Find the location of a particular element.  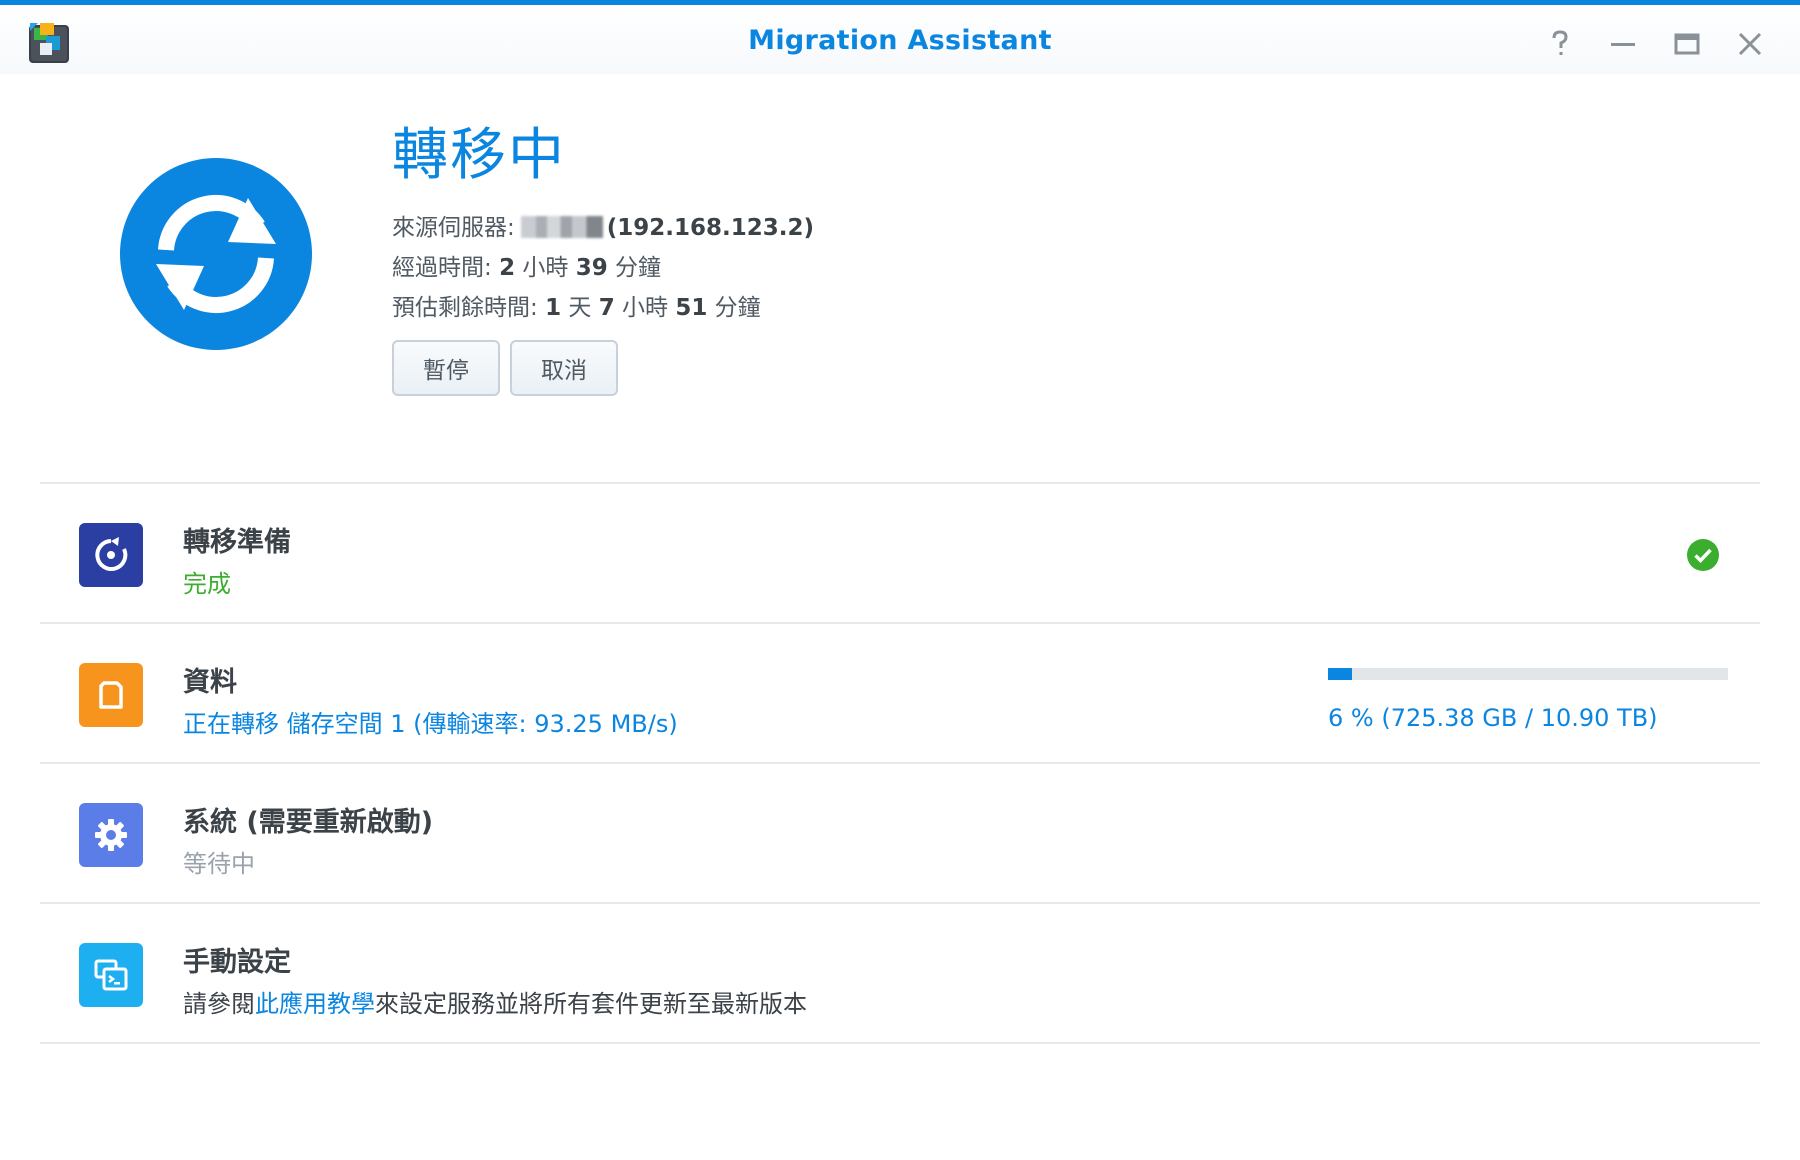

remaining-days-unit: 天 is located at coordinates (580, 308).